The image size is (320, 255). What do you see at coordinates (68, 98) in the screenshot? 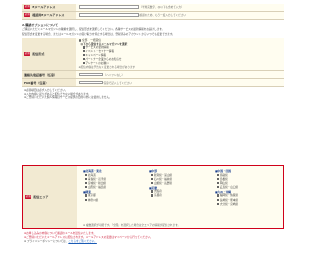
I see `note-item: ※ご登録いただいた個人情報はサービス提供の目的以外には使用しません。` at bounding box center [68, 98].